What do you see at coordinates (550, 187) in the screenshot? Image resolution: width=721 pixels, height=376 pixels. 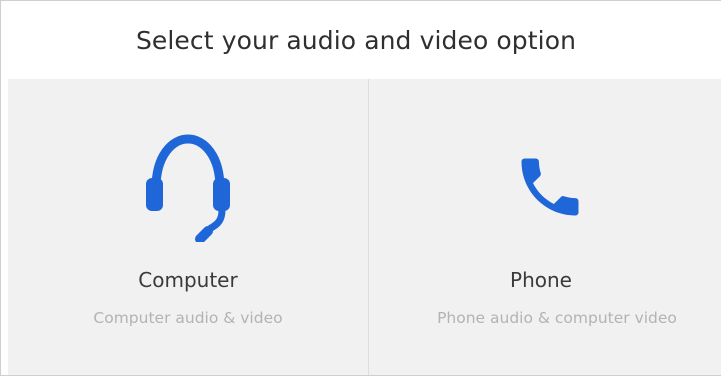 I see `phone-icon` at bounding box center [550, 187].